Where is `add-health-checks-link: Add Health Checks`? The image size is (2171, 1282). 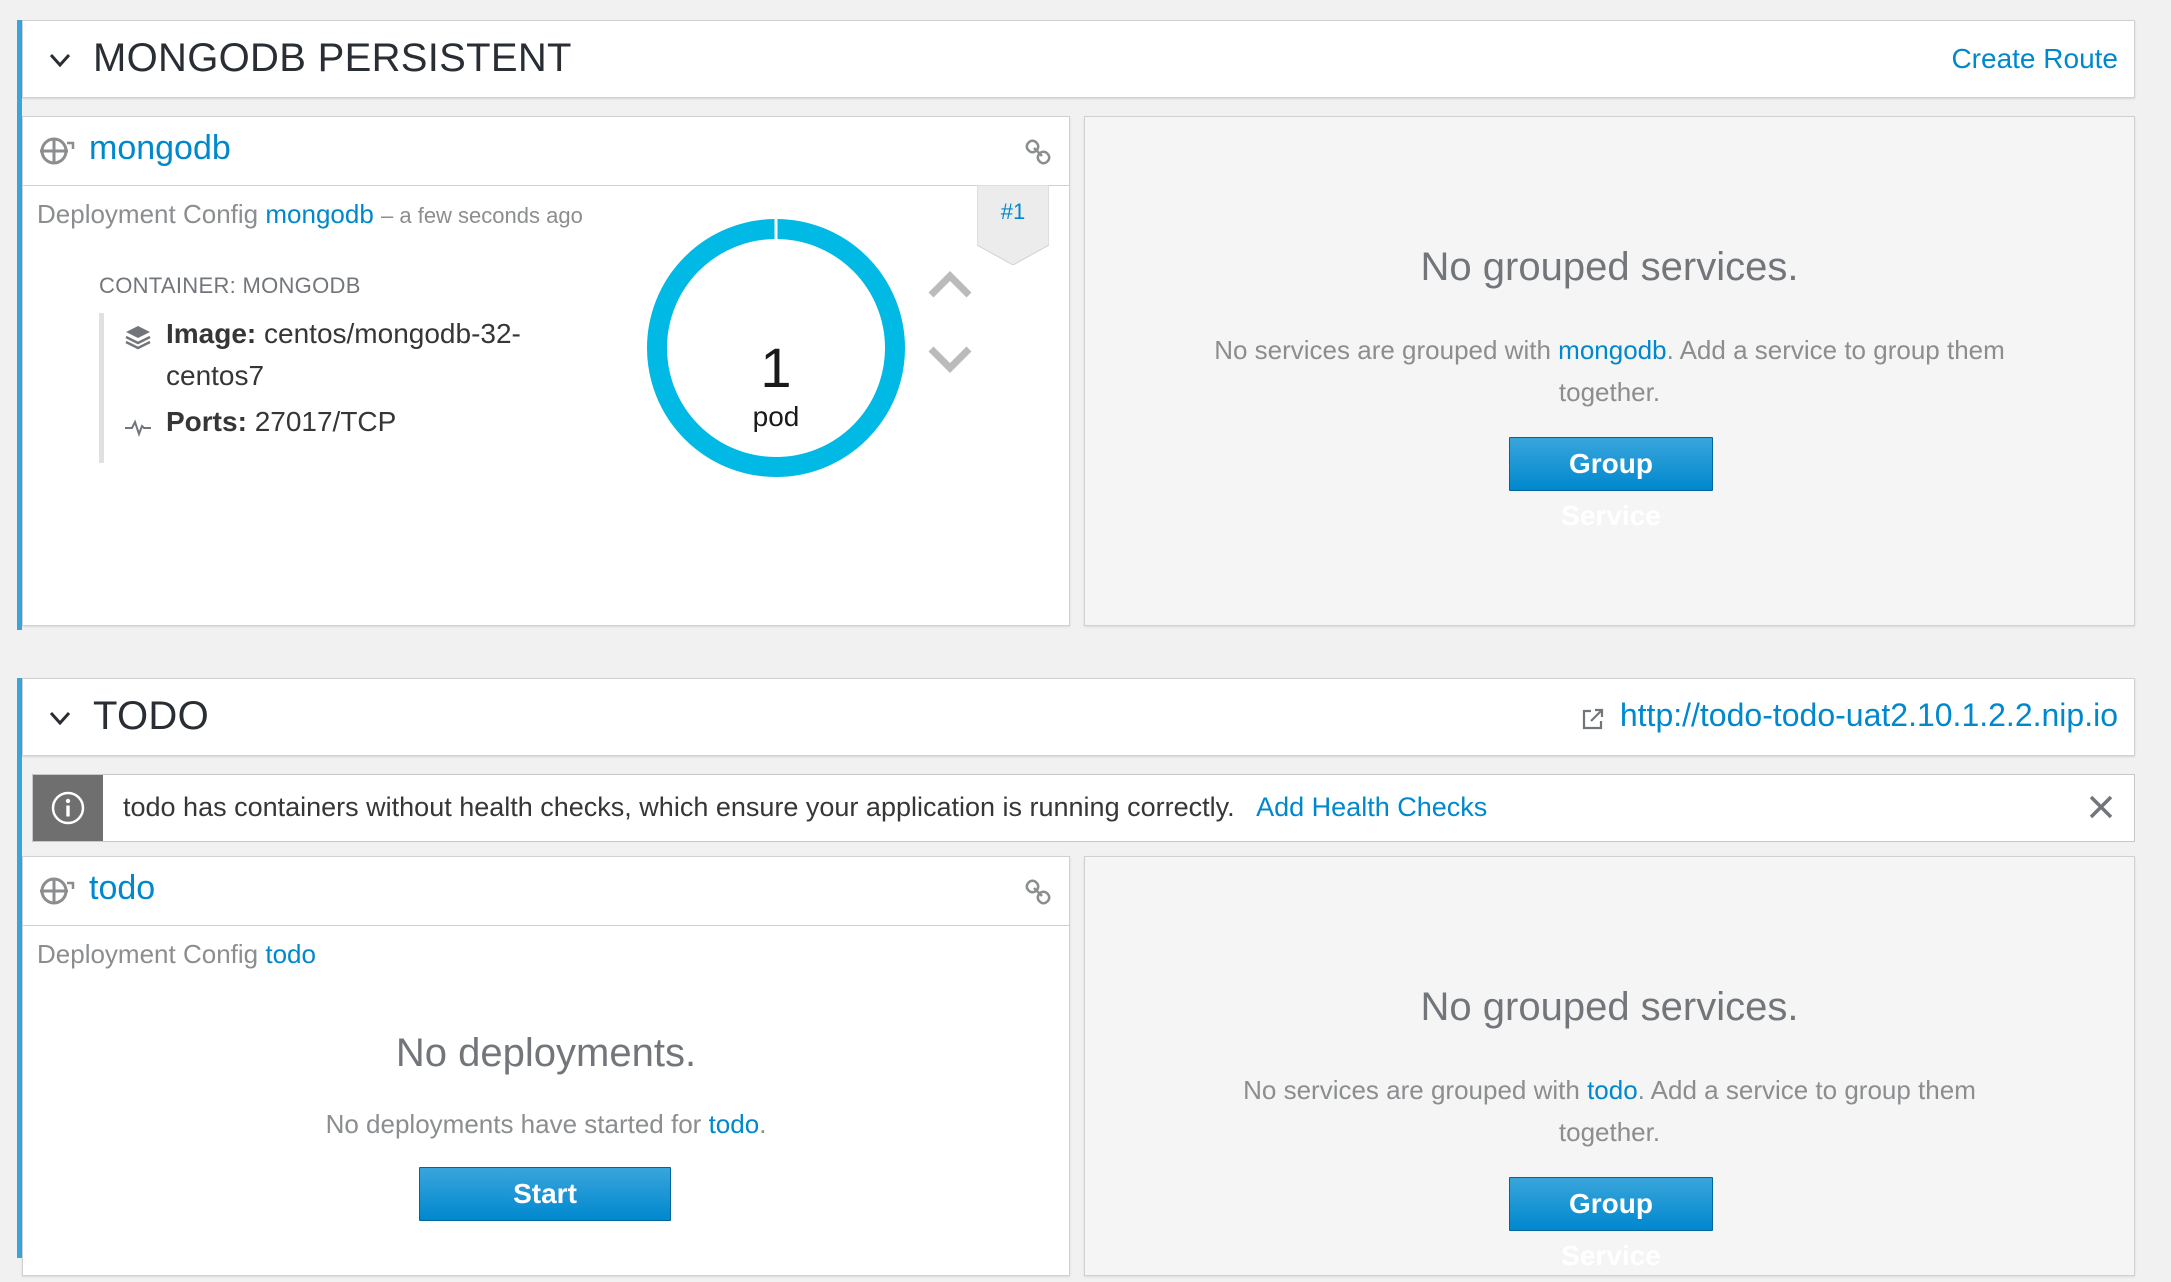 add-health-checks-link: Add Health Checks is located at coordinates (1371, 807).